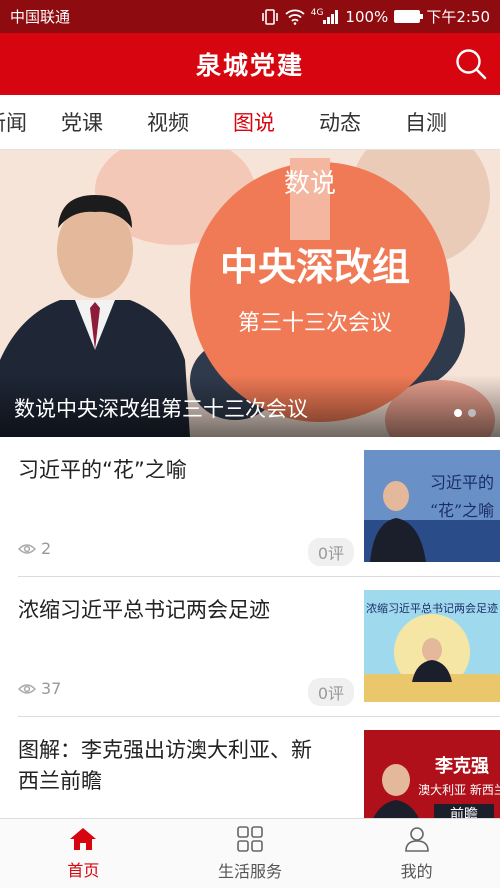 This screenshot has height=888, width=500. Describe the element at coordinates (310, 184) in the screenshot. I see `banner-tag-text: 数说` at that location.